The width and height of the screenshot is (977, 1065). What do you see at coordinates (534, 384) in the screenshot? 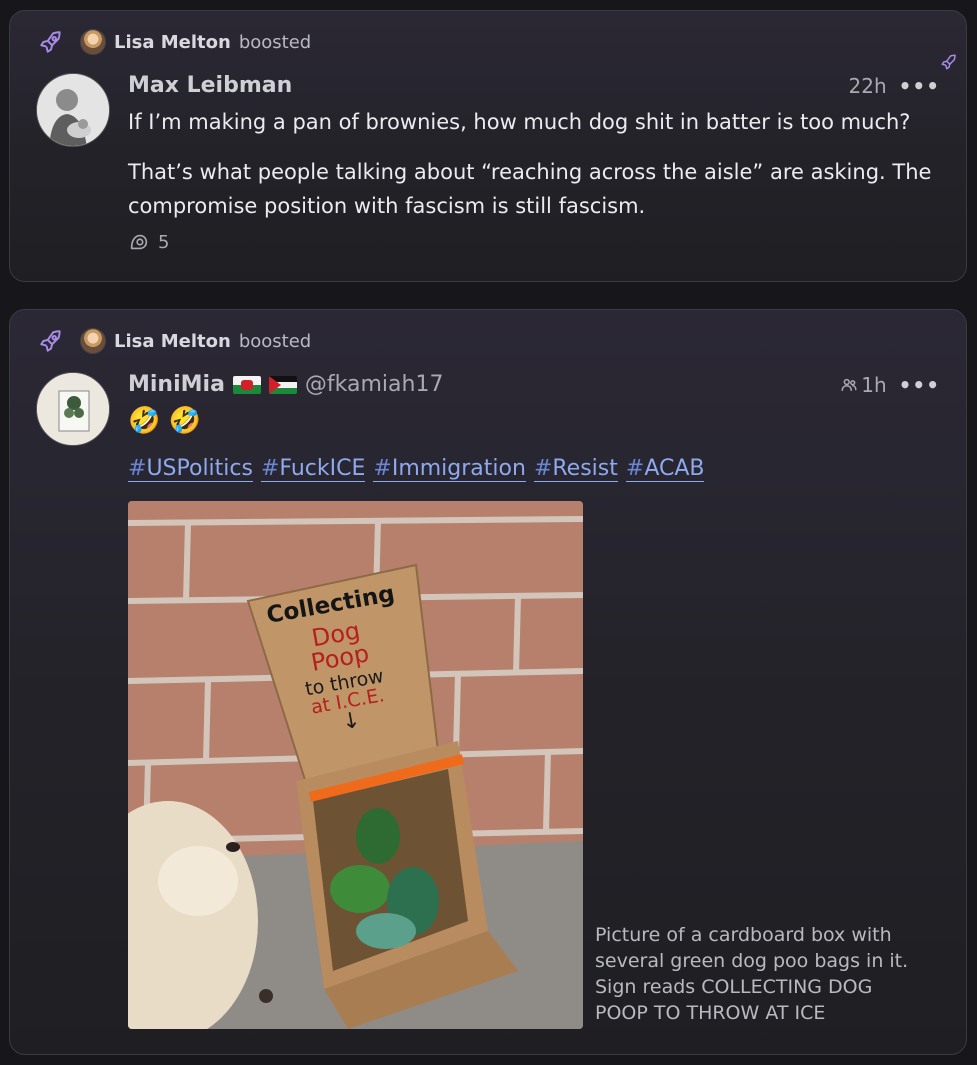
I see `post-header: MiniMia @fkamiah17 1h •••` at bounding box center [534, 384].